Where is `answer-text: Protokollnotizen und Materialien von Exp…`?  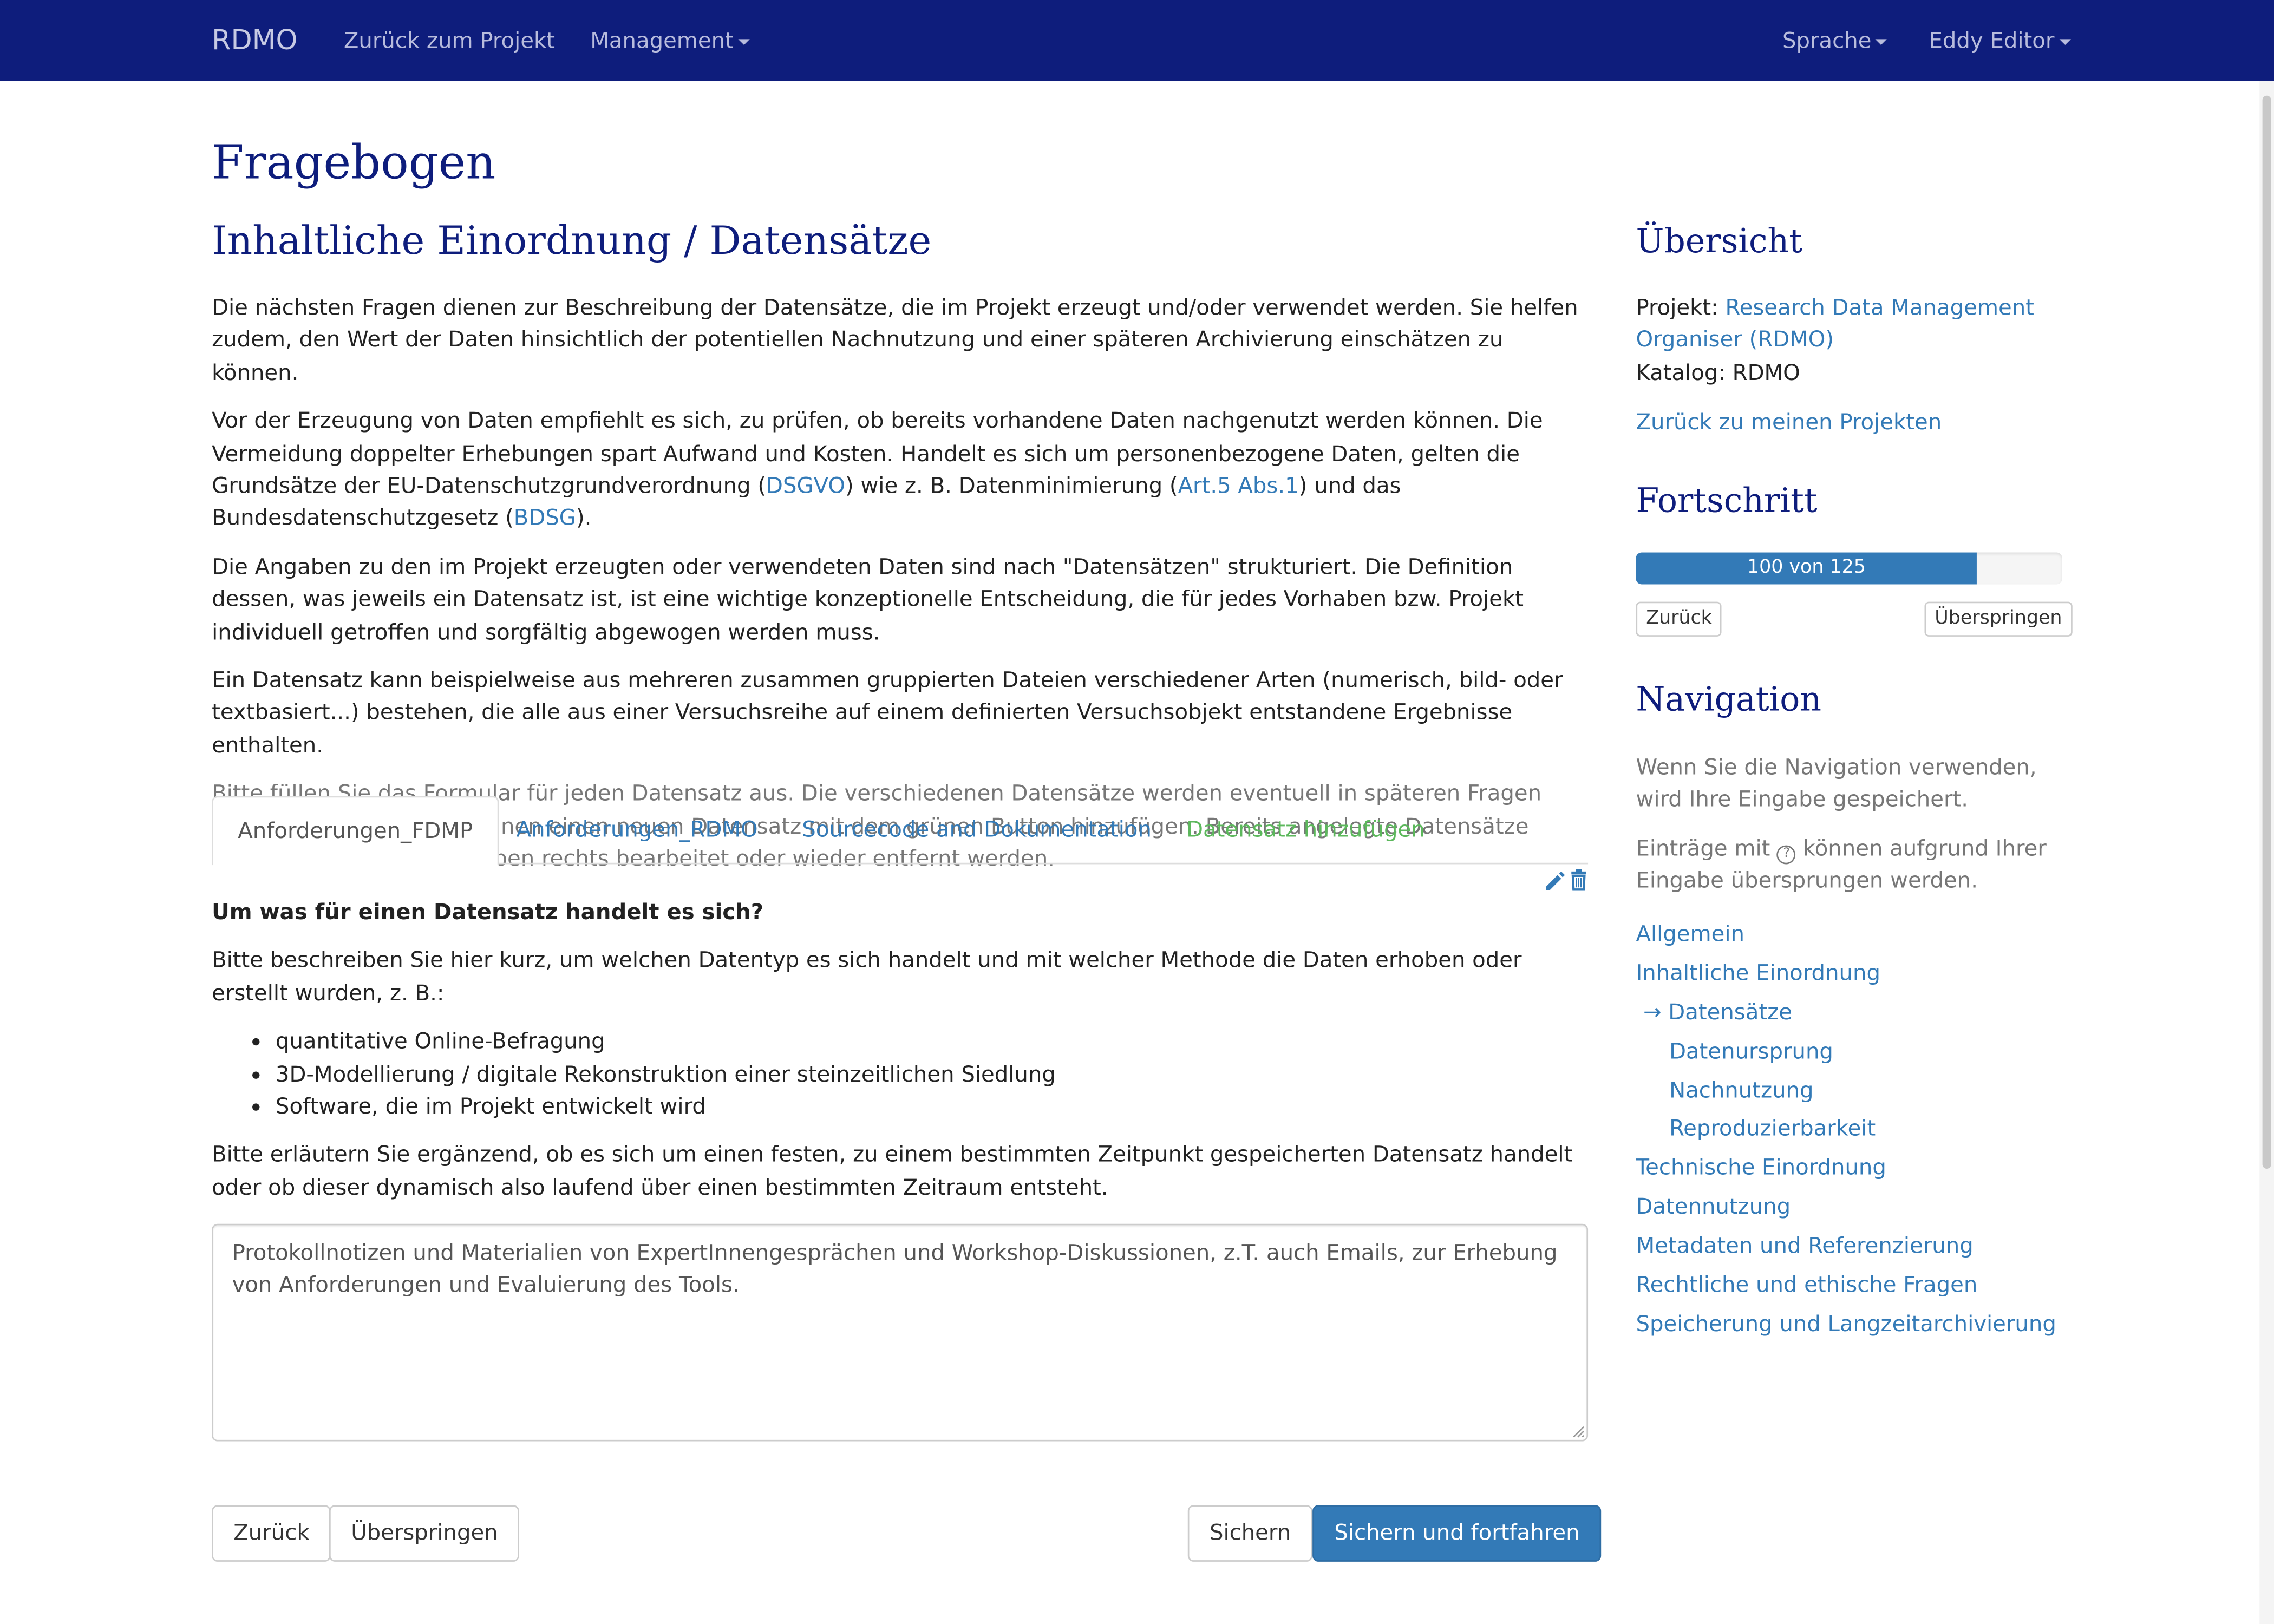 answer-text: Protokollnotizen und Materialien von Exp… is located at coordinates (895, 1269).